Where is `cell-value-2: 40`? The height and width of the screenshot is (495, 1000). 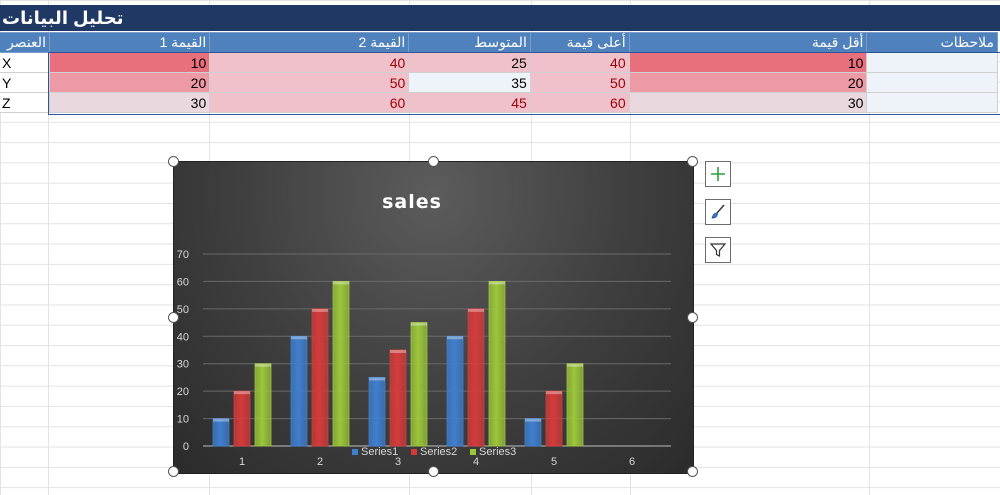 cell-value-2: 40 is located at coordinates (309, 62).